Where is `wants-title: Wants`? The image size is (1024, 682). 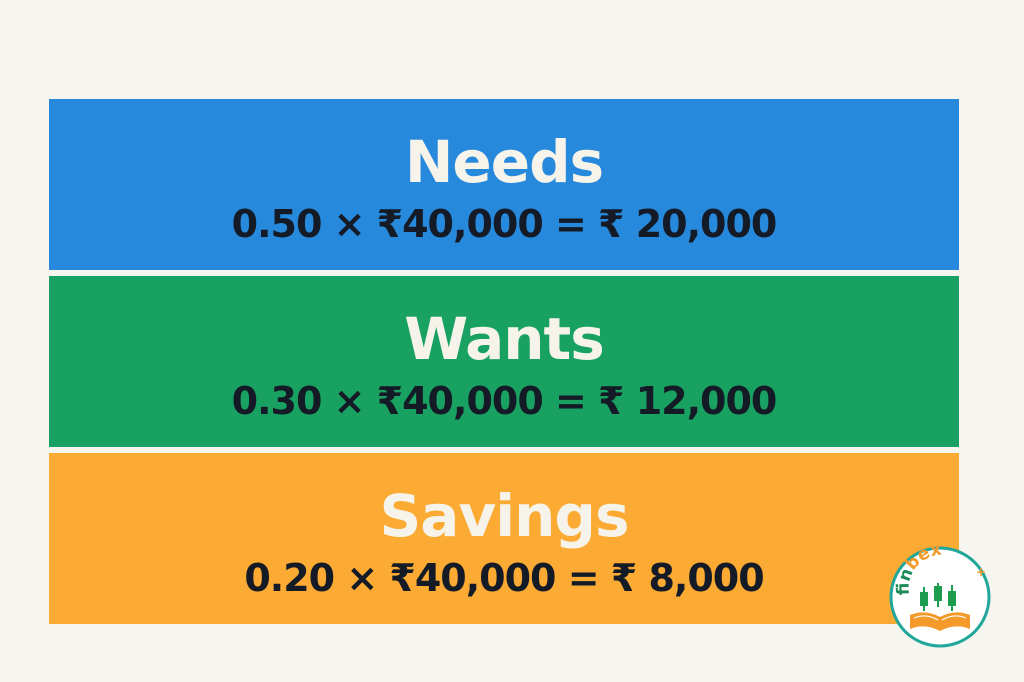
wants-title: Wants is located at coordinates (504, 339).